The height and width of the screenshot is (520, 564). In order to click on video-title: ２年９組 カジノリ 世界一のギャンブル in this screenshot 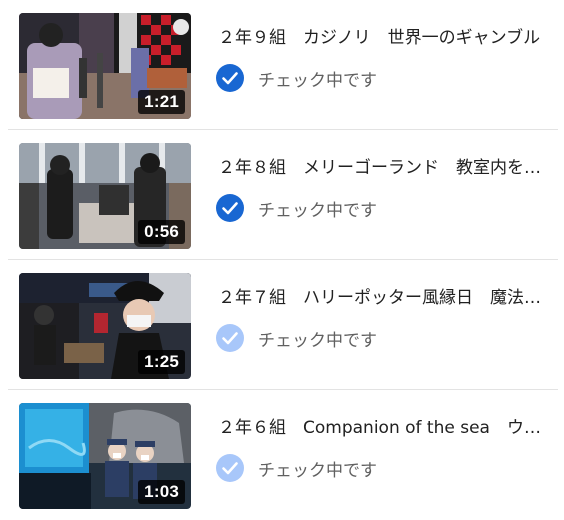, I will do `click(383, 38)`.